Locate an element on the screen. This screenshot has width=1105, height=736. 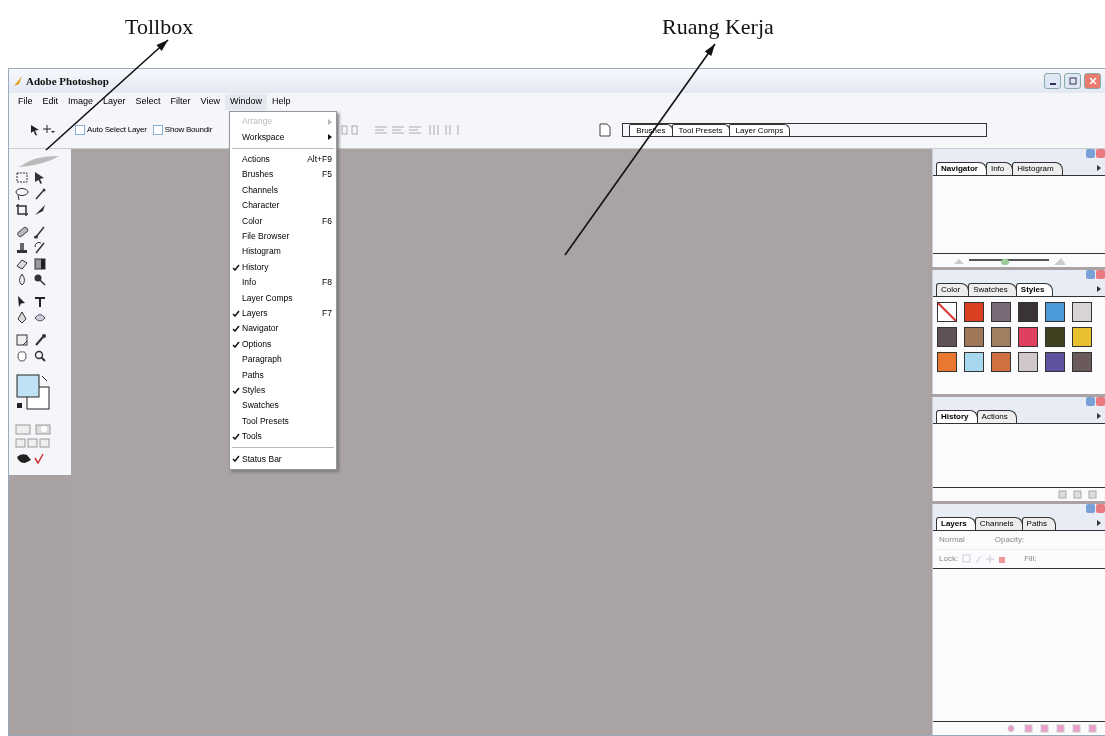
panel-tab: Styles is located at coordinates (1034, 289).